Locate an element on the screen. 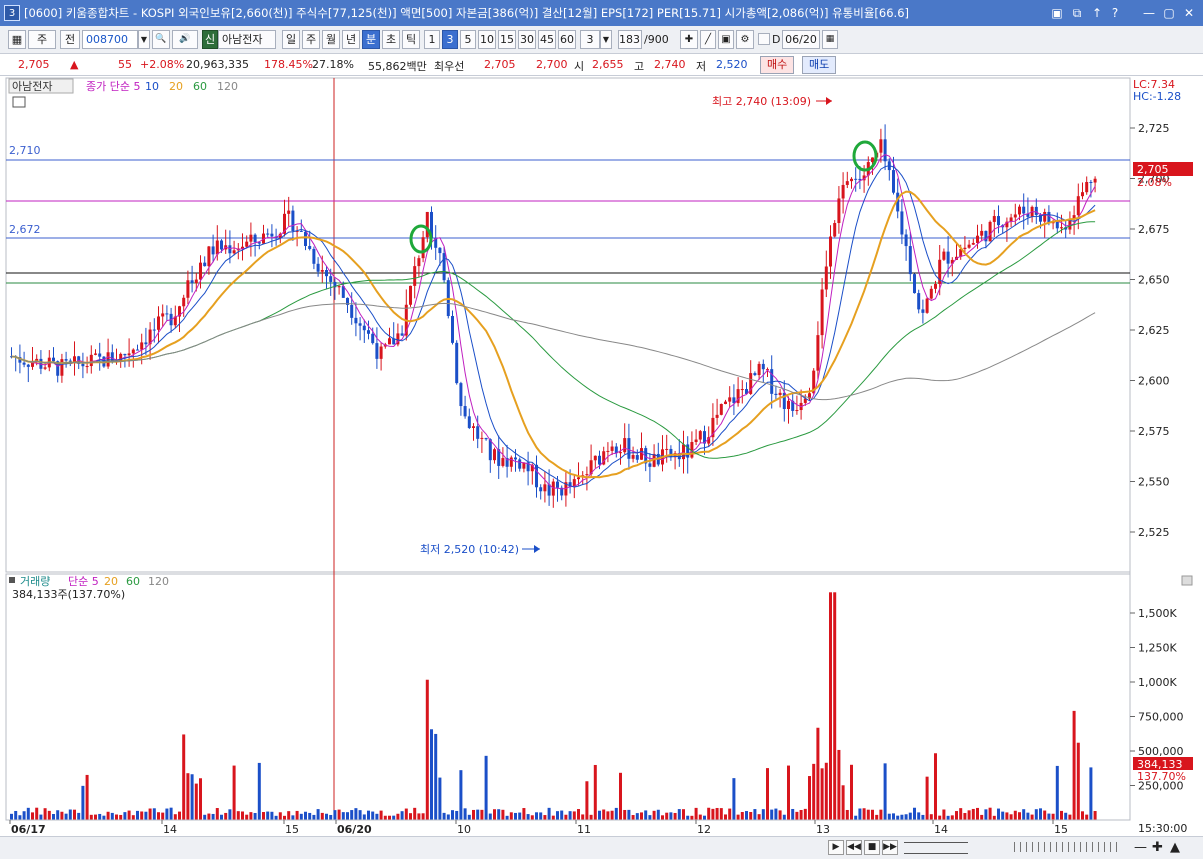 The image size is (1203, 859). scroll-track is located at coordinates (936, 848).